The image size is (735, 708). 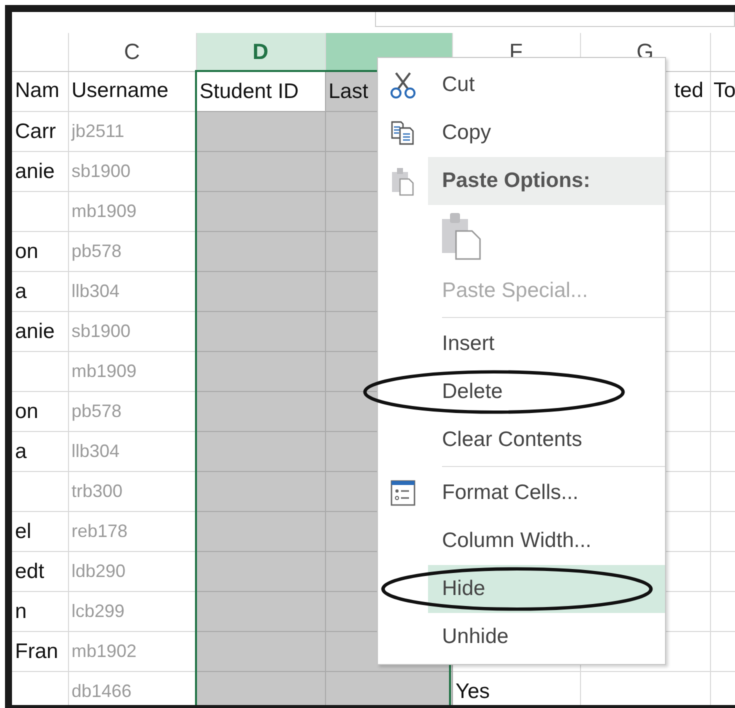 What do you see at coordinates (132, 52) in the screenshot?
I see `column-header: C` at bounding box center [132, 52].